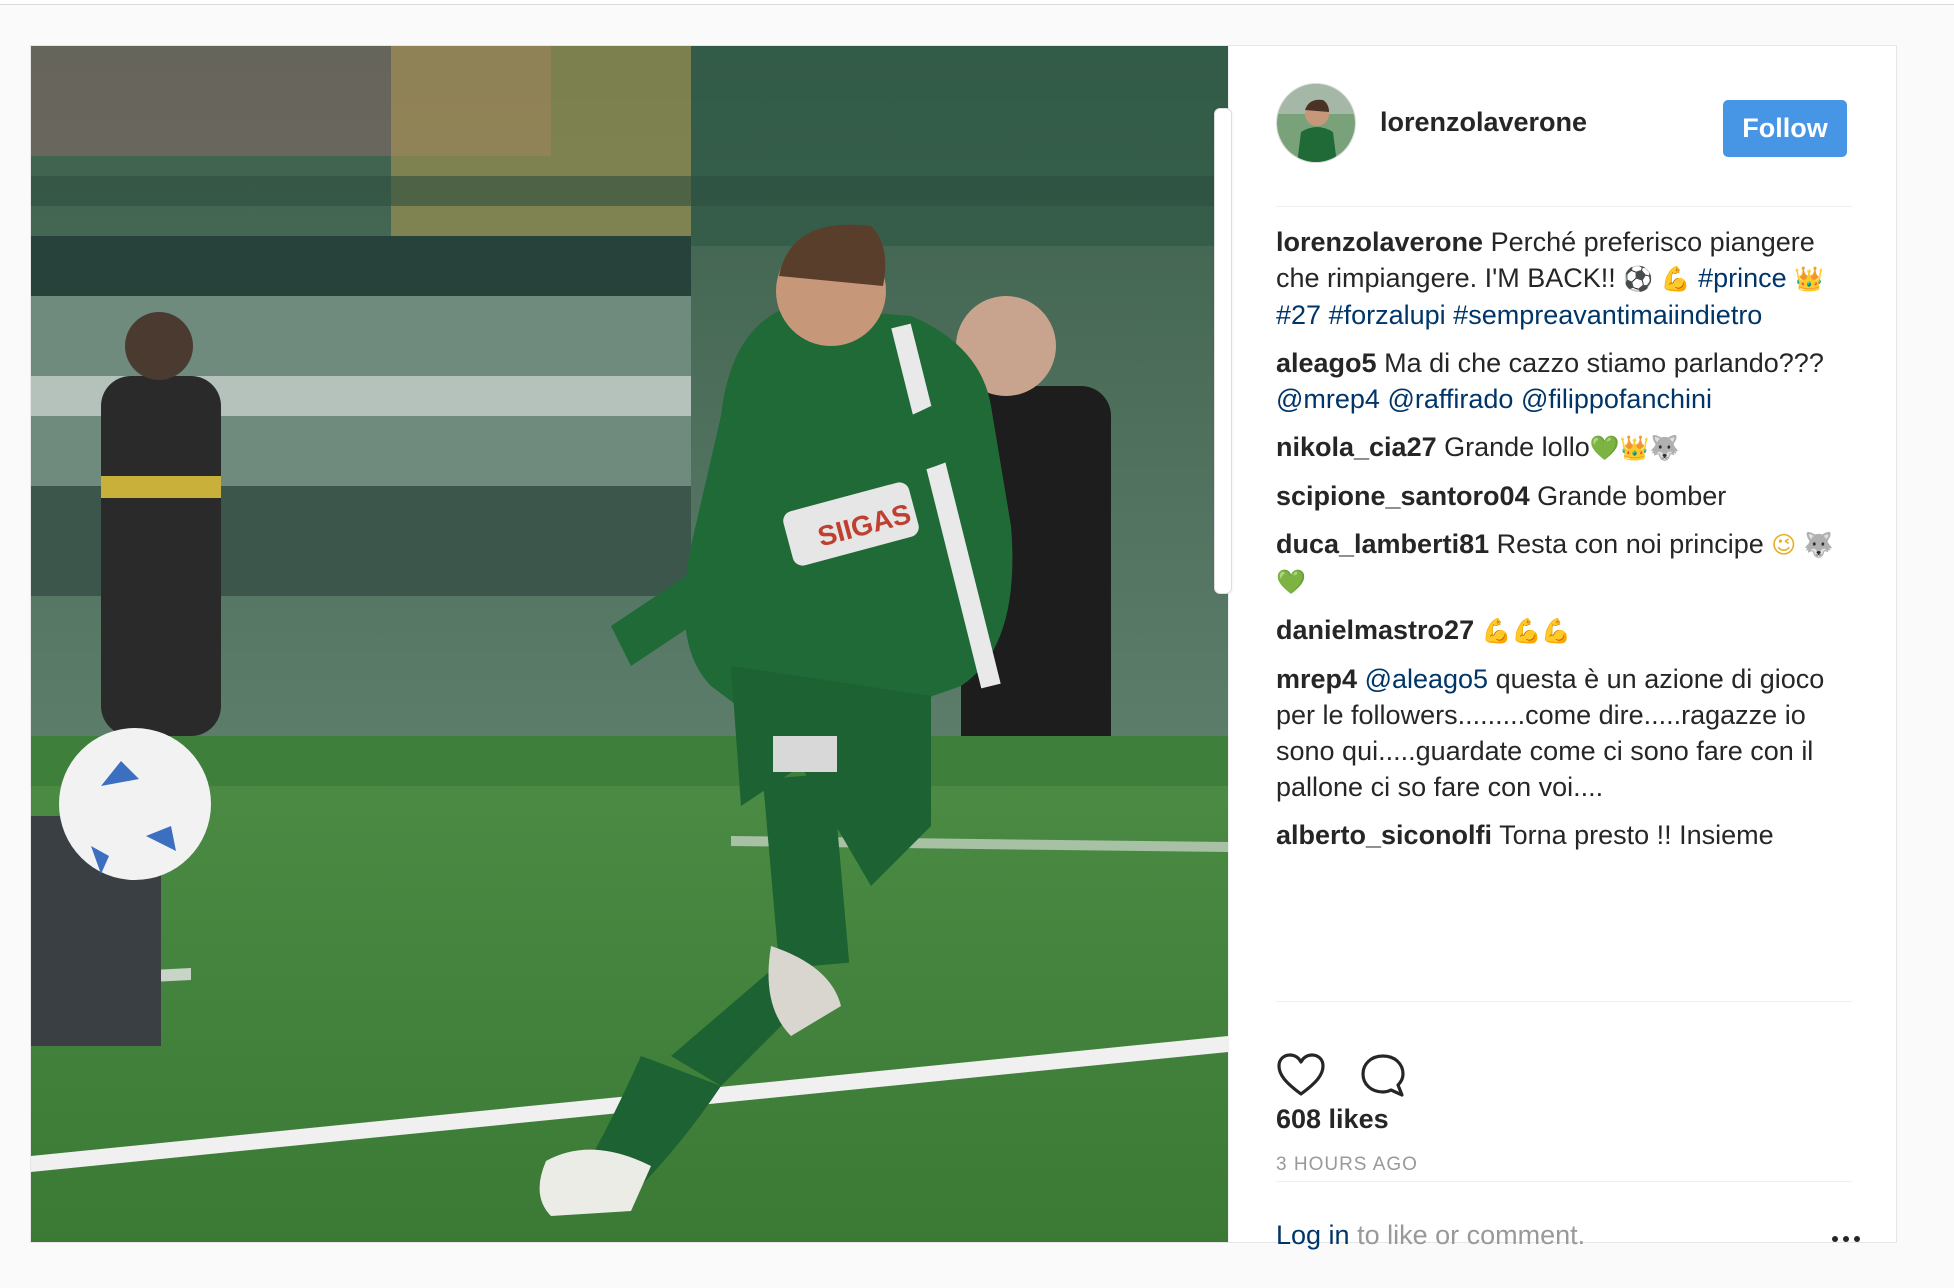  I want to click on post-timestamp: 3 HOURS AGO, so click(1347, 1164).